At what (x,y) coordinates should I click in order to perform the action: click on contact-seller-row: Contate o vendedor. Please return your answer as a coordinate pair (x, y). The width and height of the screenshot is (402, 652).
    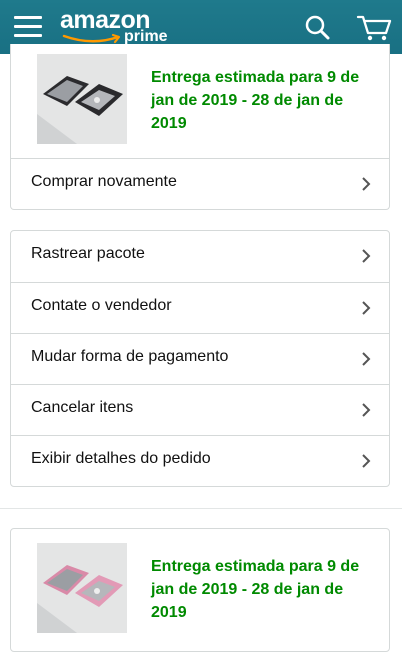
    Looking at the image, I should click on (200, 307).